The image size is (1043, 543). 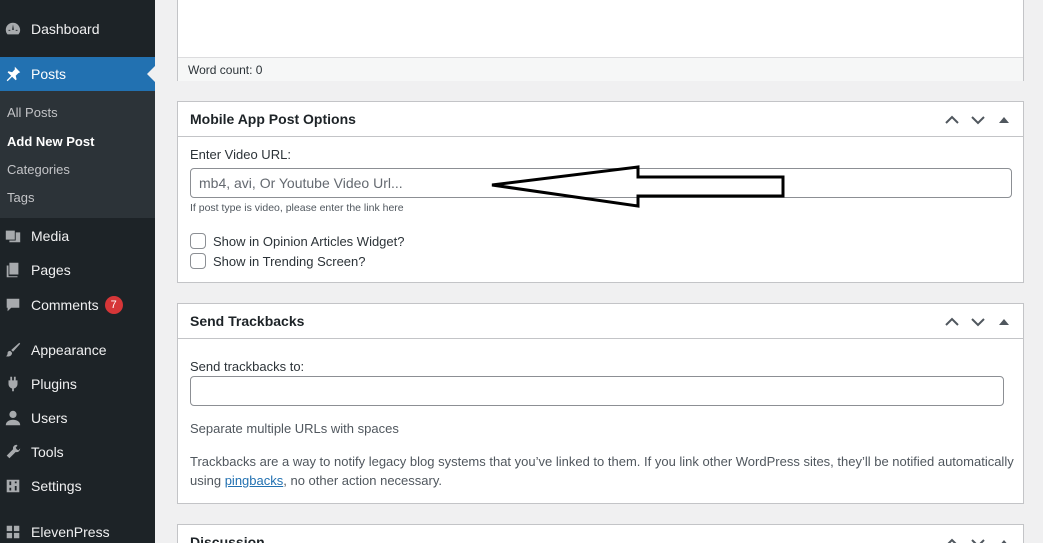 I want to click on trackbacks-header: Send Trackbacks, so click(x=600, y=321).